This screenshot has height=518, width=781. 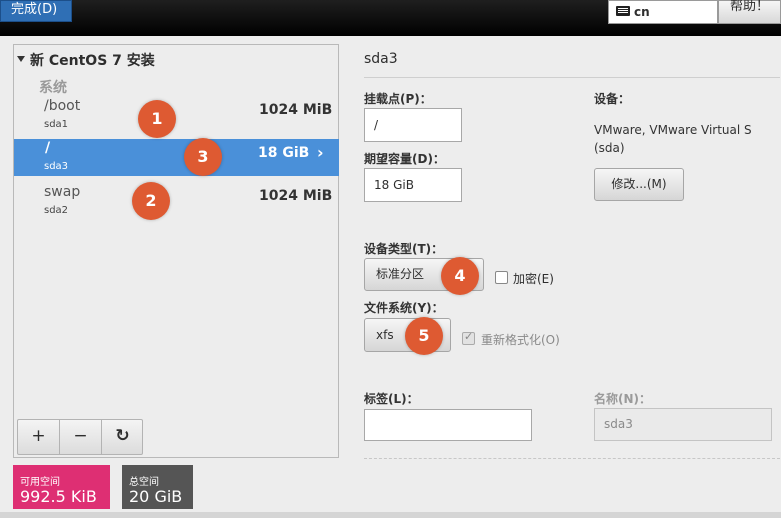 What do you see at coordinates (56, 210) in the screenshot?
I see `partition-device-label: sda2` at bounding box center [56, 210].